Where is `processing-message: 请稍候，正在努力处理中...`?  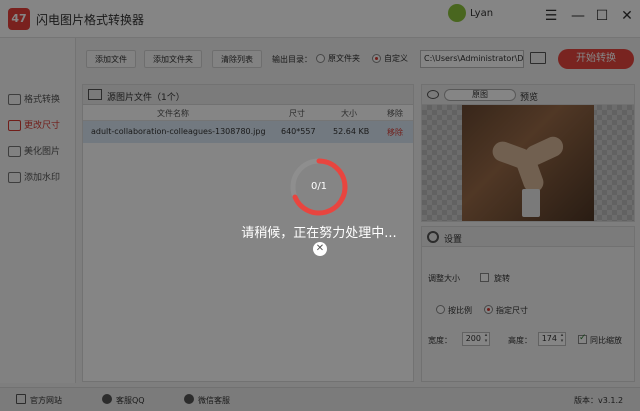
processing-message: 请稍候，正在努力处理中... is located at coordinates (319, 233).